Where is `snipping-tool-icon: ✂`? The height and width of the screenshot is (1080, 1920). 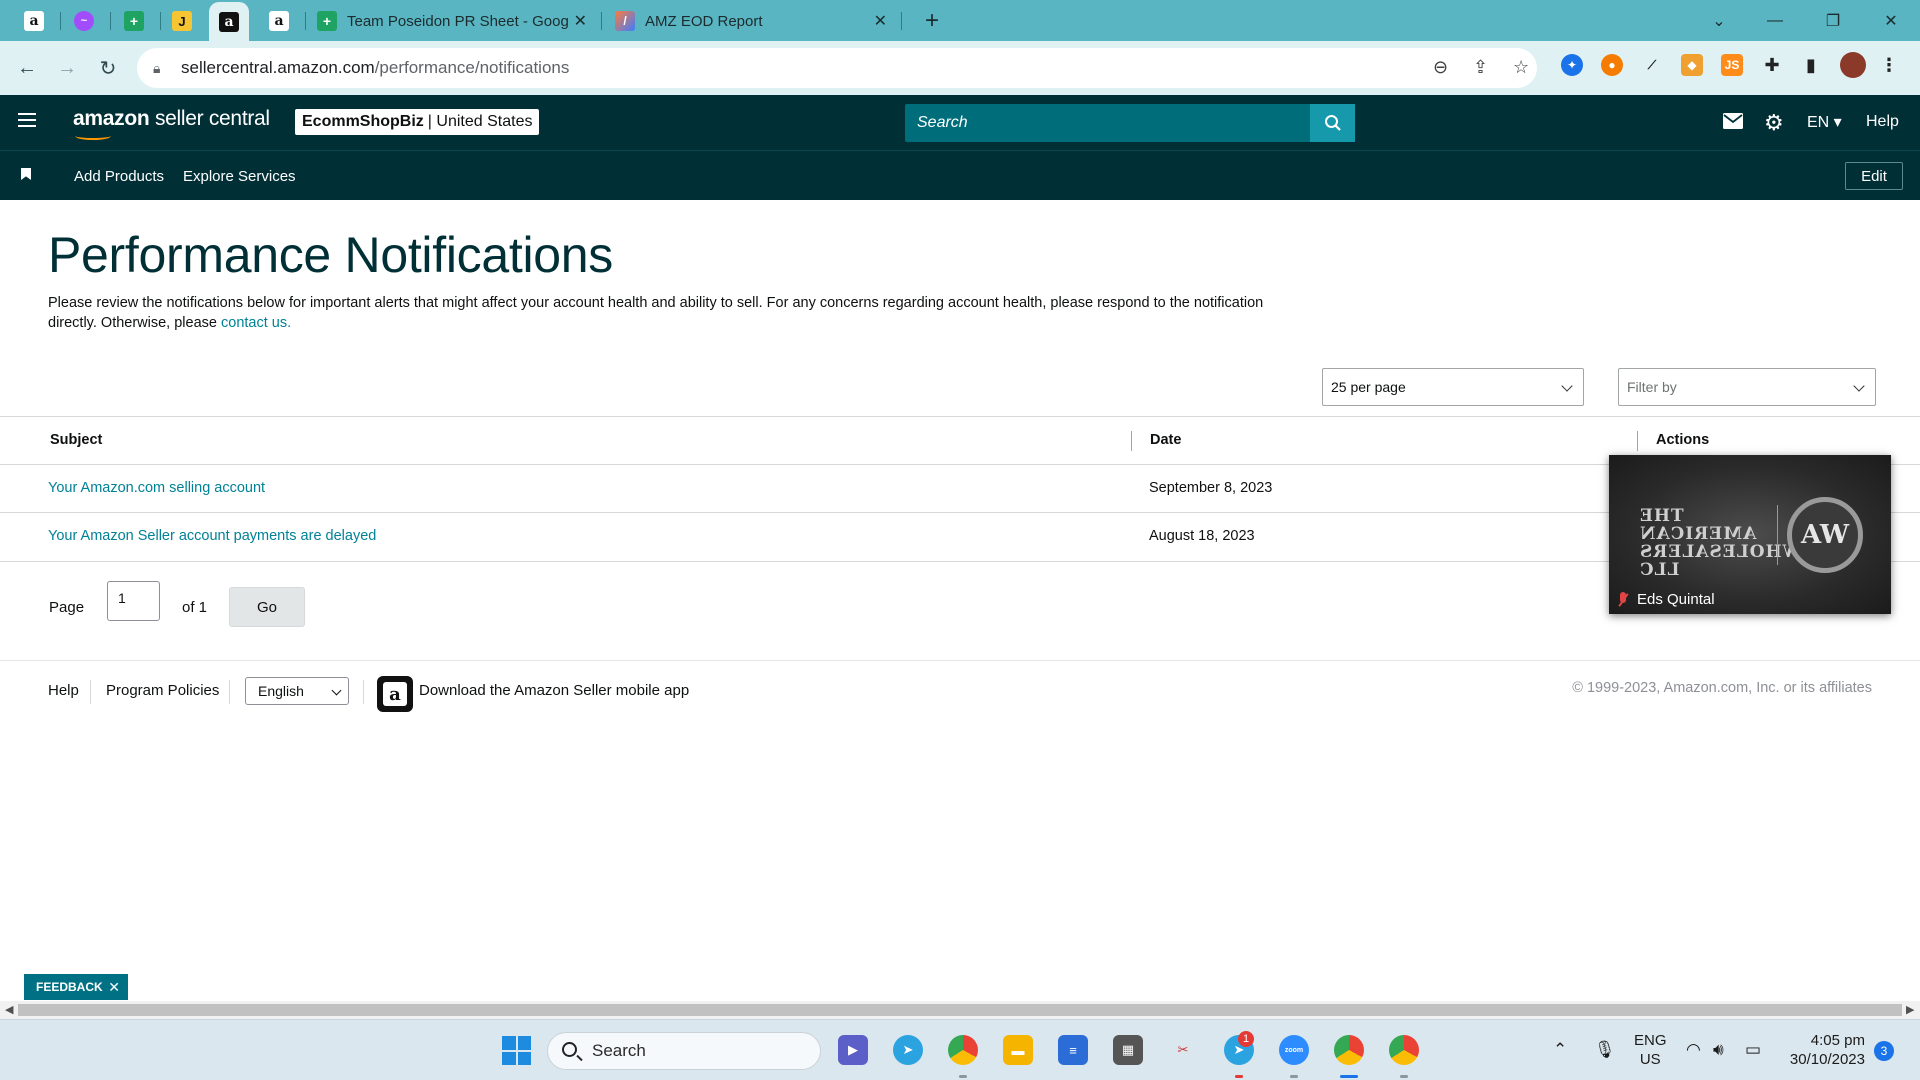
snipping-tool-icon: ✂ is located at coordinates (1183, 1050).